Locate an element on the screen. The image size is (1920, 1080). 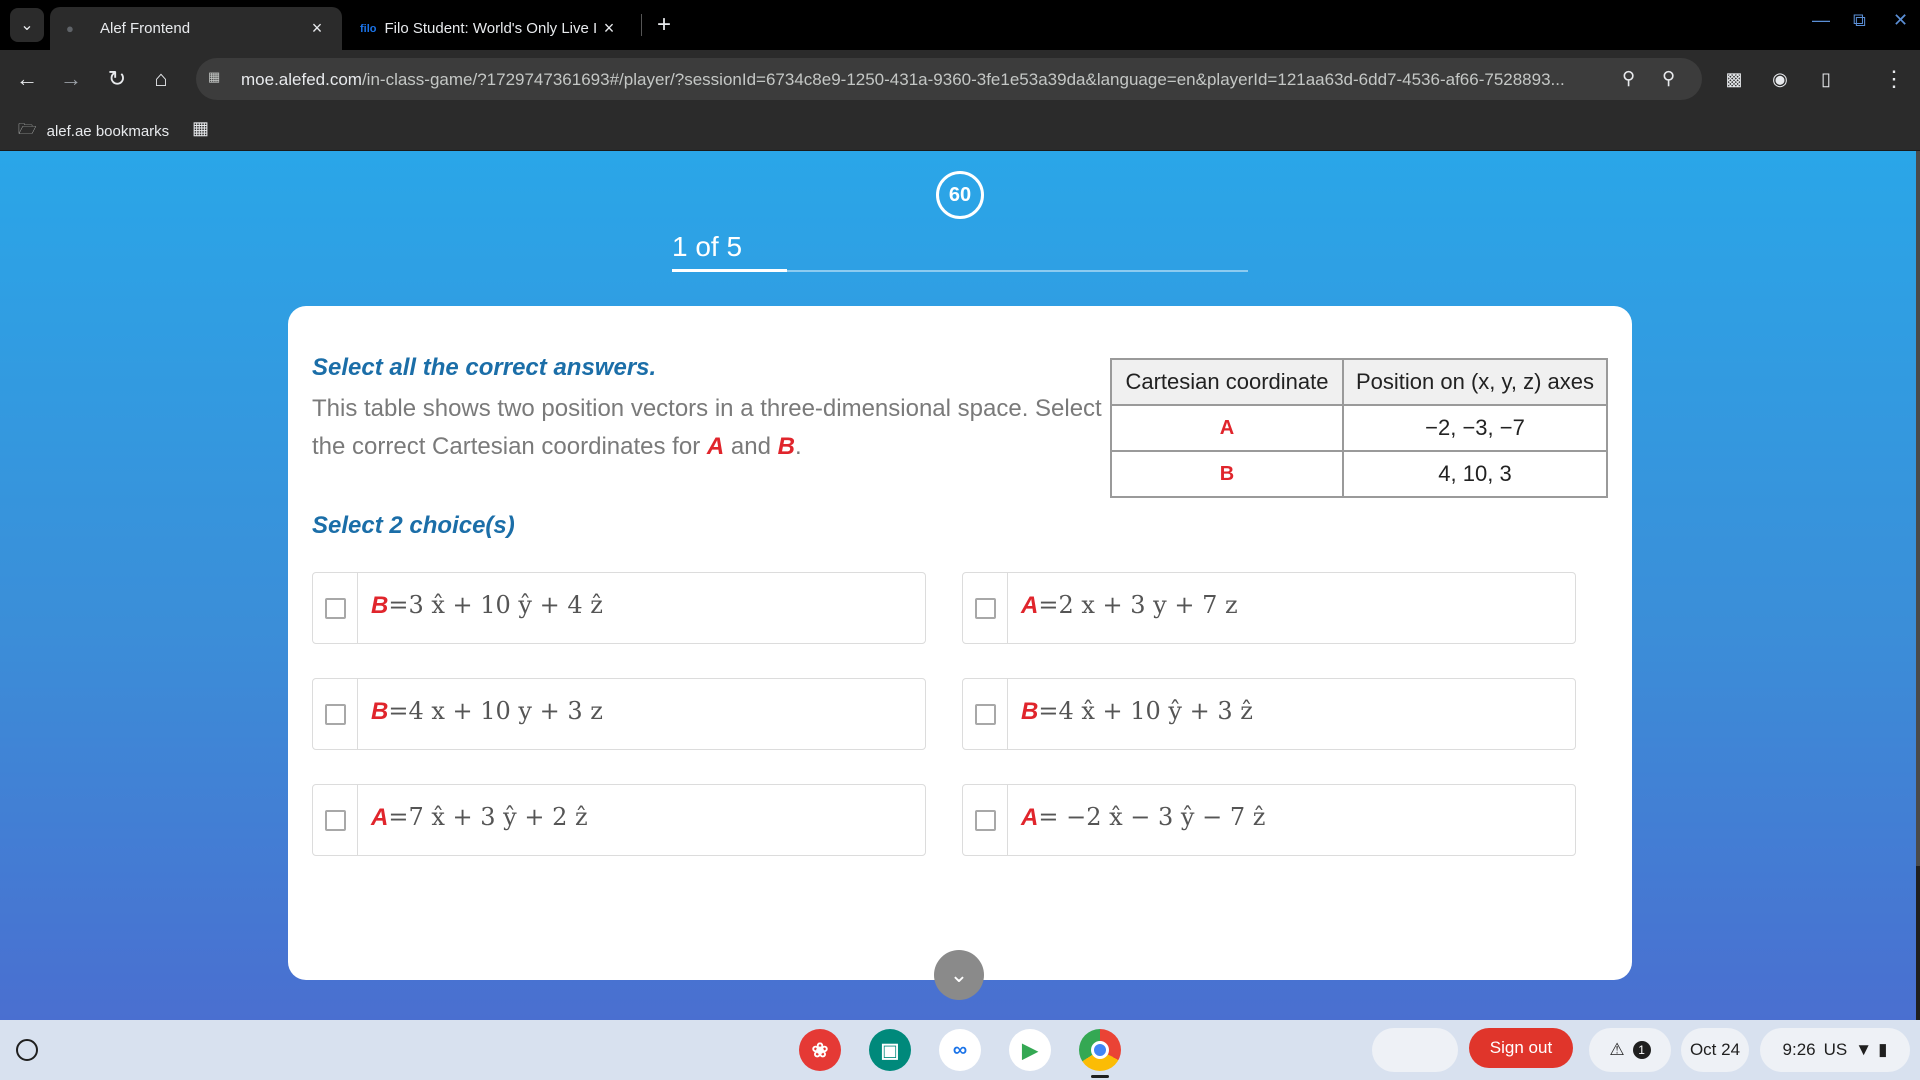
answer-option: B=4 x̂ + 10 ŷ + 3 ẑ is located at coordinates (1269, 714).